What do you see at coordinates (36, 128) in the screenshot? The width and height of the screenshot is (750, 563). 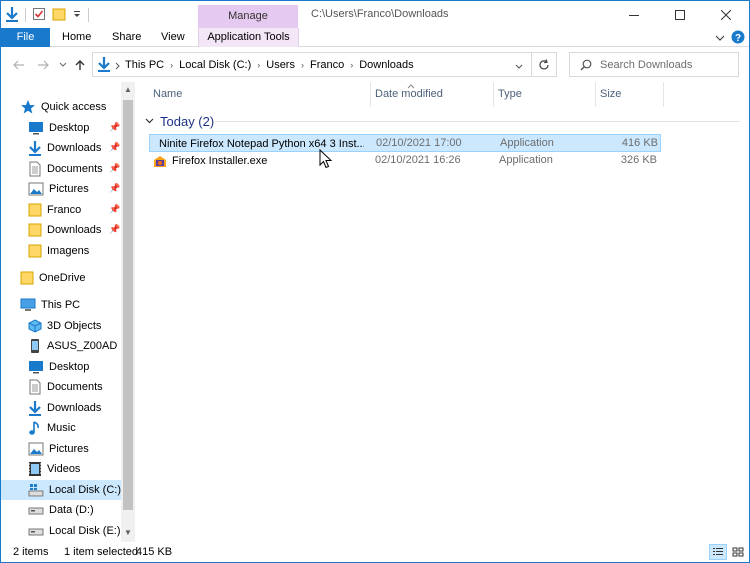 I see `desktop-icon` at bounding box center [36, 128].